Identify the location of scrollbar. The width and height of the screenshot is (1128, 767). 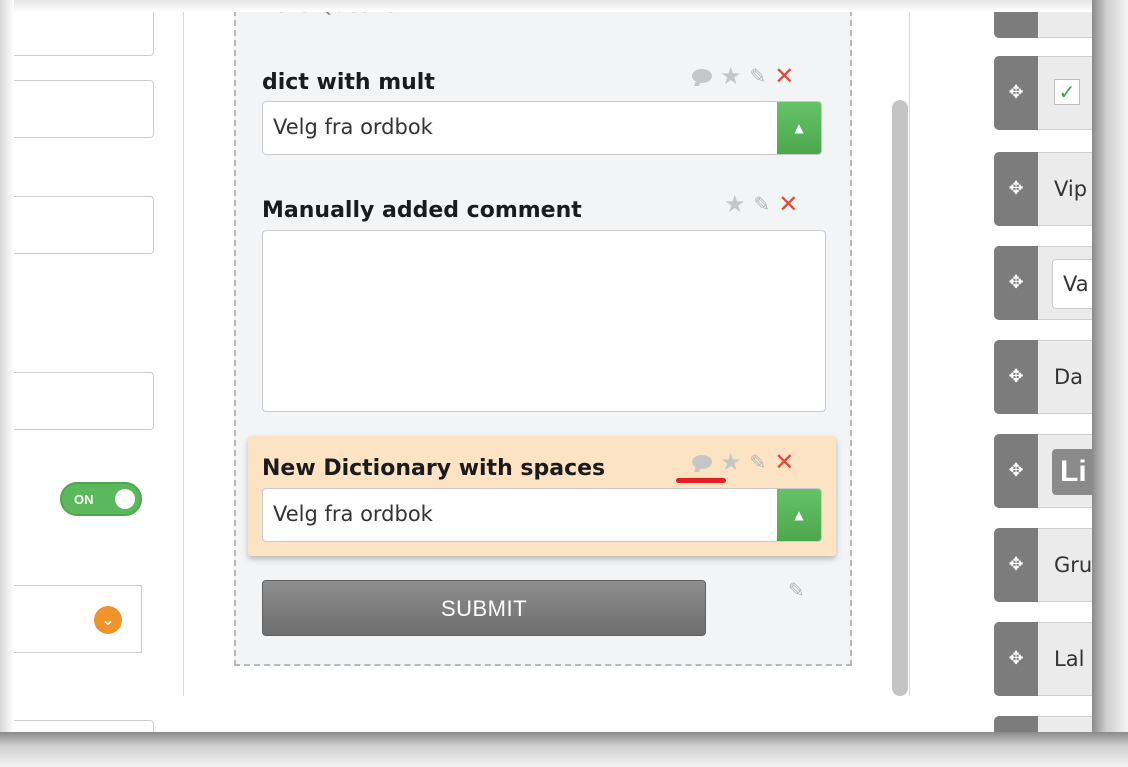
(900, 398).